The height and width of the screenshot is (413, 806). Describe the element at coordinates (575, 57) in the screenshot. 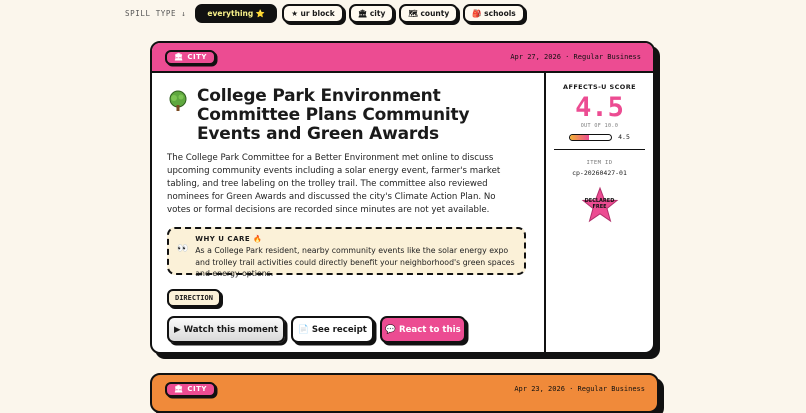

I see `meeting-date: Apr 27, 2026 · Regular Business` at that location.